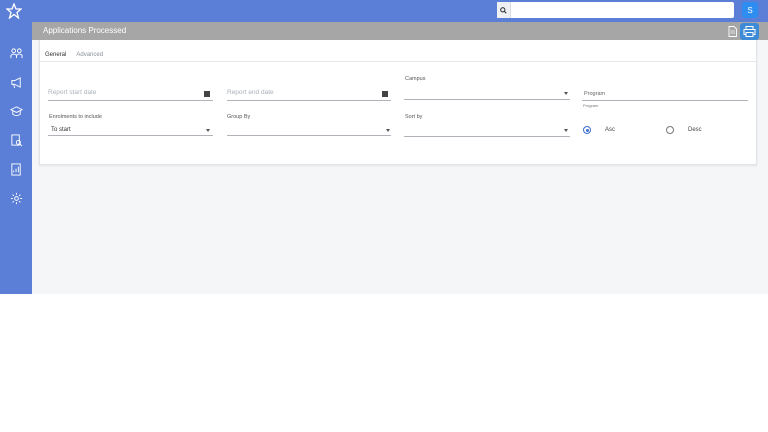  I want to click on asc-label: Asc, so click(610, 130).